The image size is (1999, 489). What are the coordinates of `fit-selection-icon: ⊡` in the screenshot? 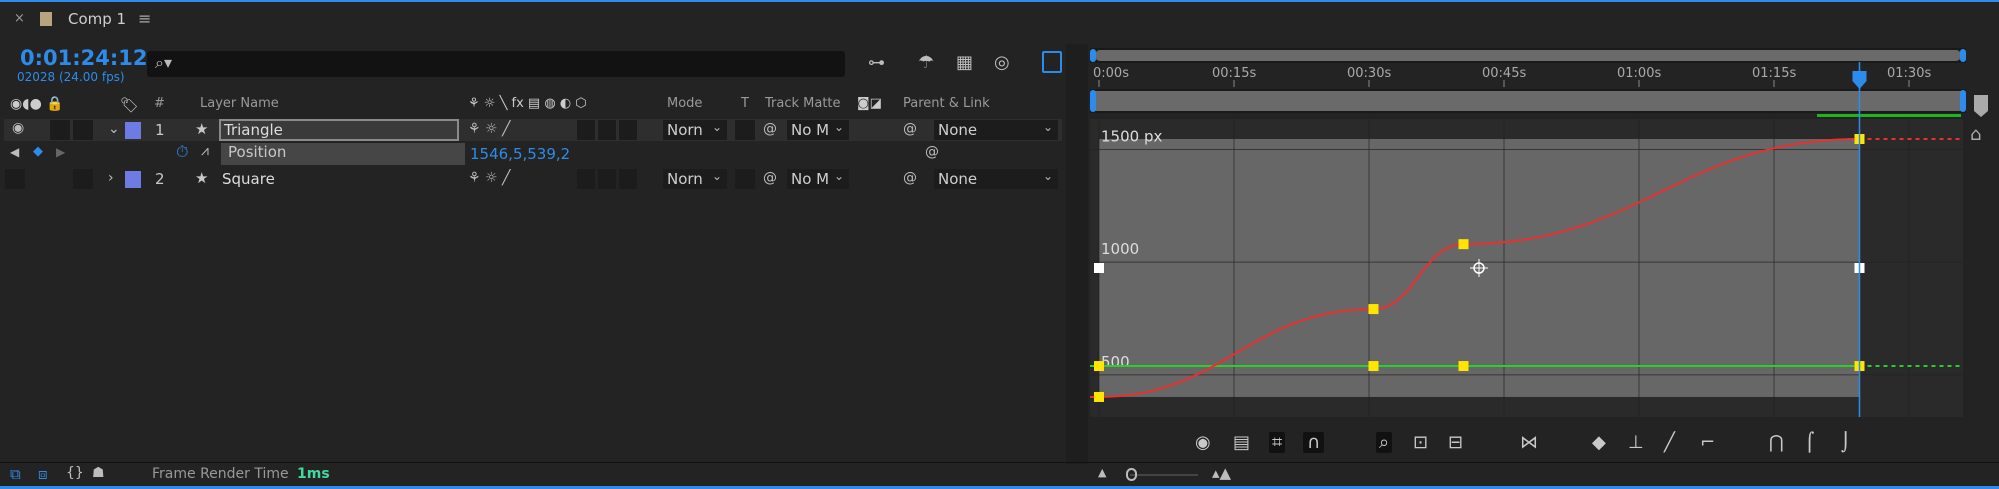 It's located at (1420, 442).